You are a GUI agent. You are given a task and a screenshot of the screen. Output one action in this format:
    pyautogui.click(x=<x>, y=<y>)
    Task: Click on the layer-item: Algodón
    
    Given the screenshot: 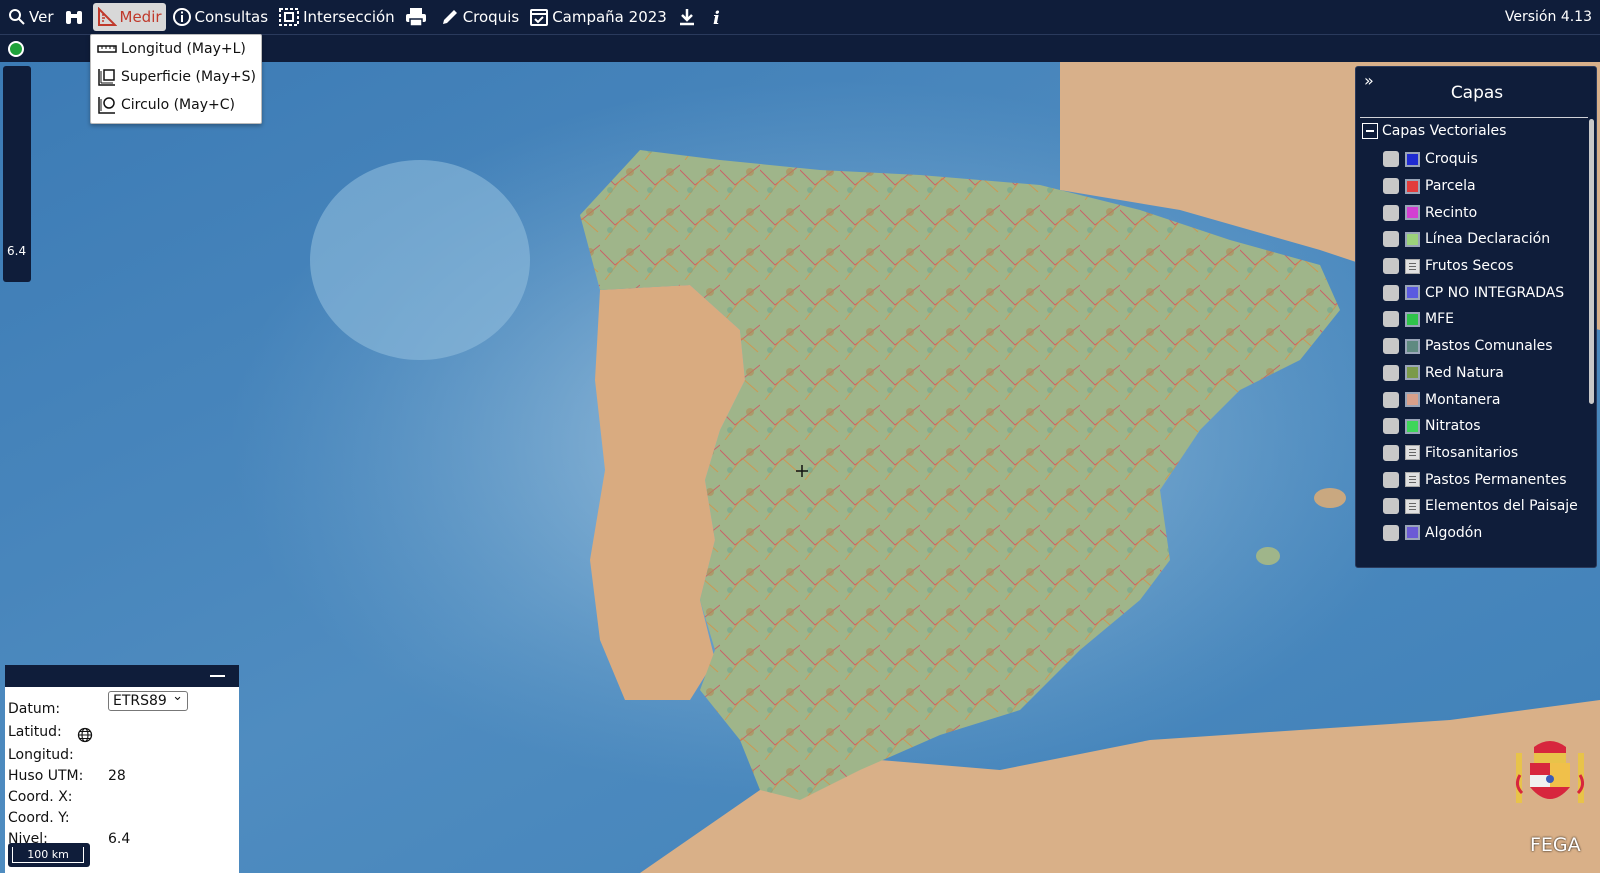 What is the action you would take?
    pyautogui.click(x=1480, y=533)
    